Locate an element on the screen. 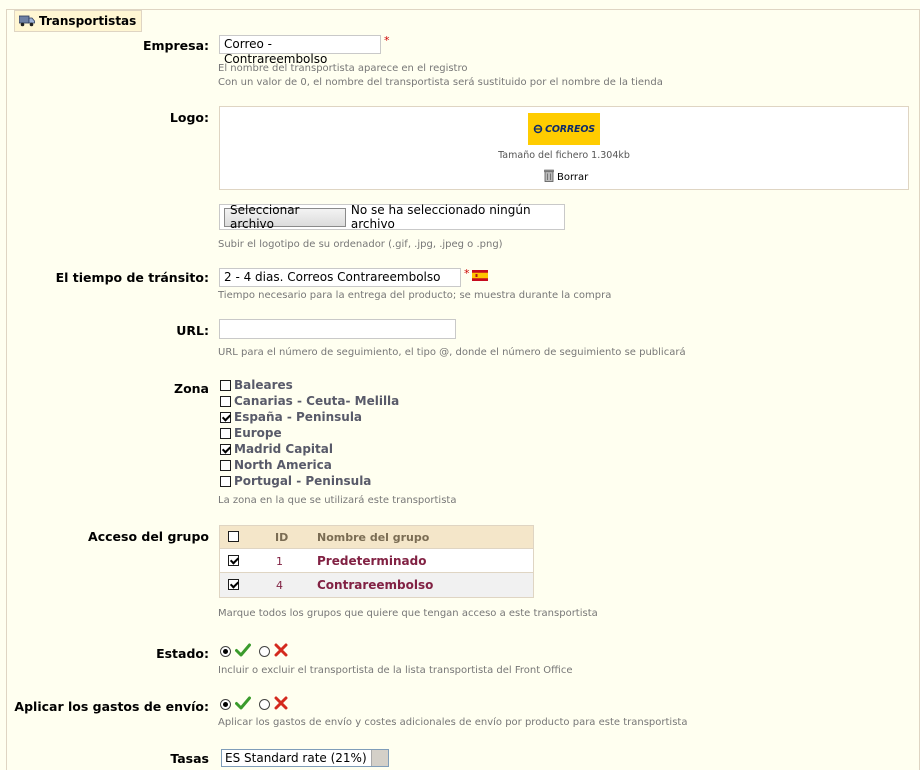  zona-item-label: Canarias - Ceuta- Melilla is located at coordinates (316, 401).